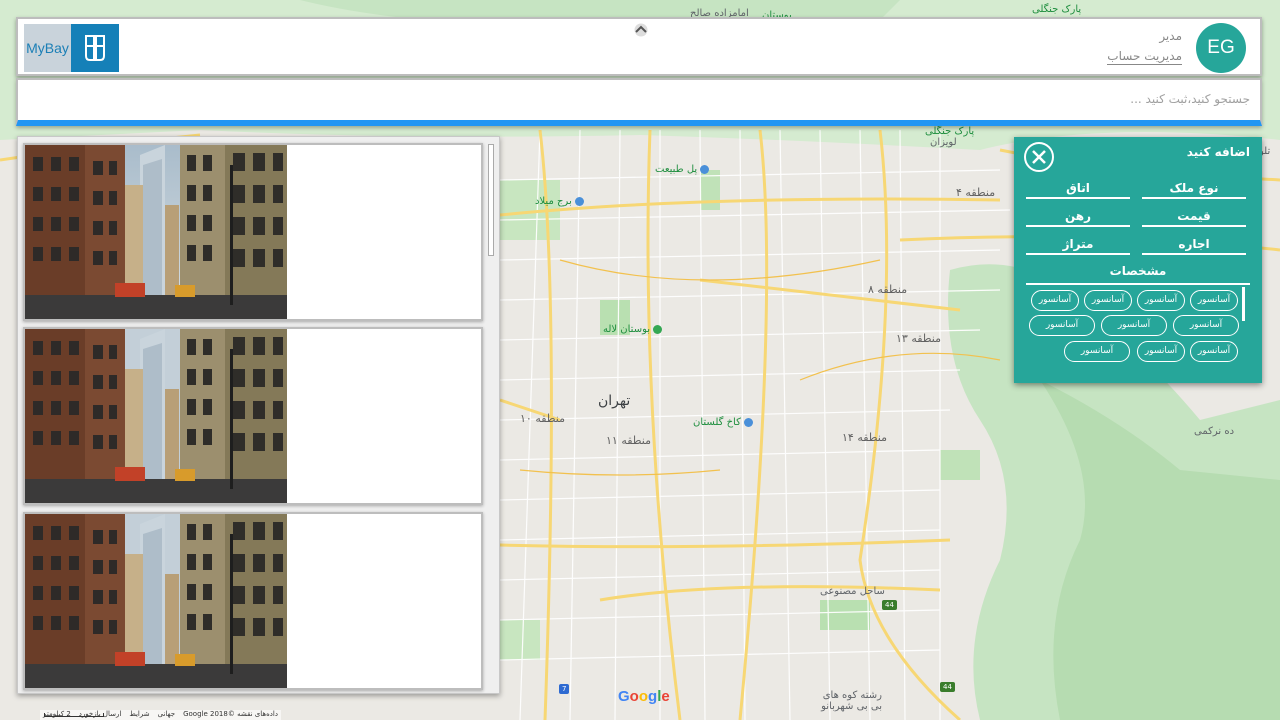  What do you see at coordinates (1194, 216) in the screenshot?
I see `filter-price: قیمت` at bounding box center [1194, 216].